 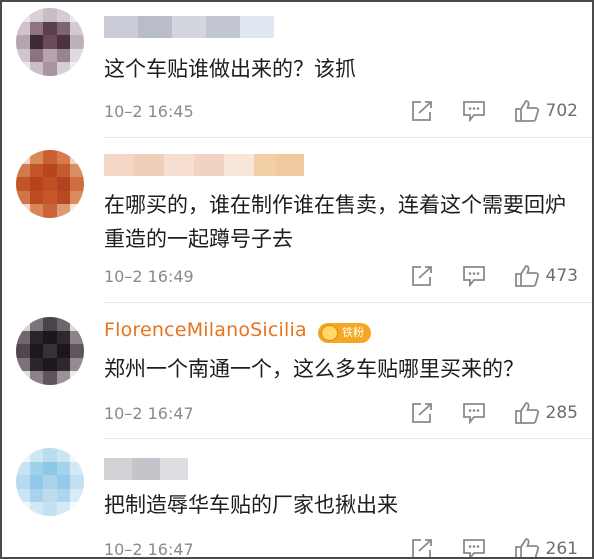 I want to click on comment-meta: 10–2 16:45 702, so click(x=341, y=111).